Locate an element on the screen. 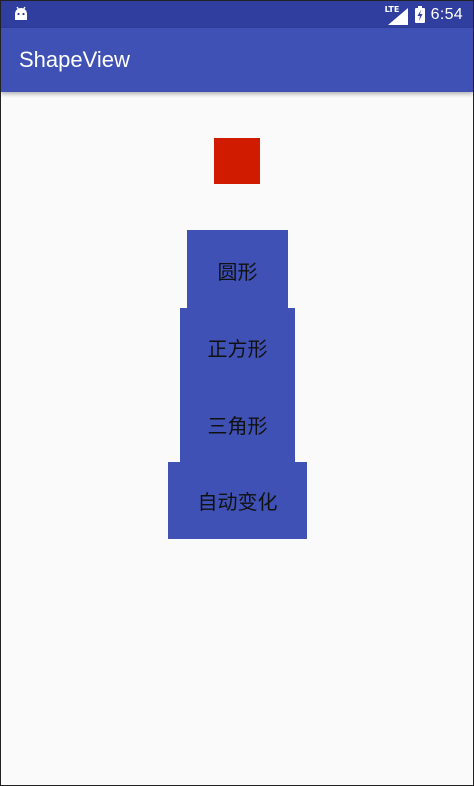 This screenshot has height=786, width=474. circle-button: 圆形 is located at coordinates (237, 270).